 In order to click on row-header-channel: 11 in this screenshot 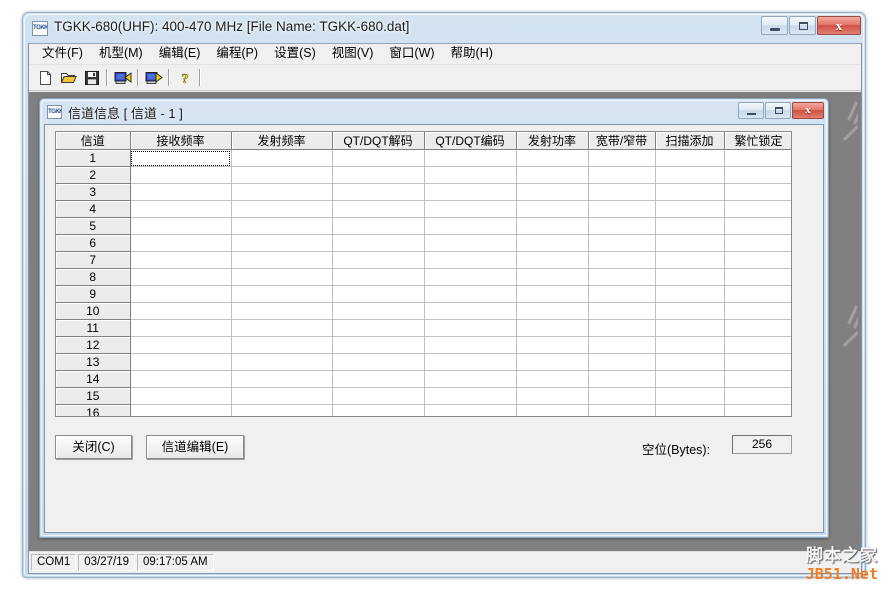, I will do `click(93, 328)`.